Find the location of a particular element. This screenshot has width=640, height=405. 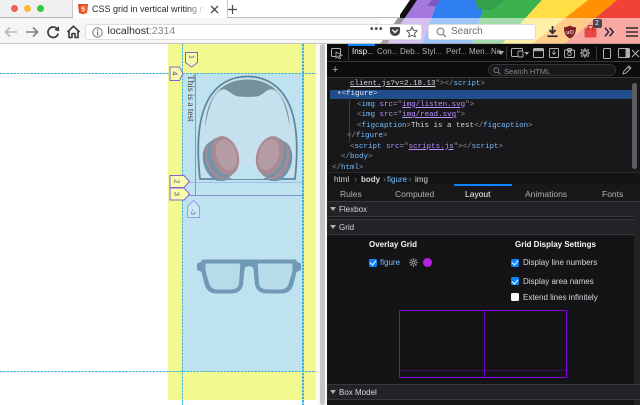

svg-text: 5 is located at coordinates (83, 10).